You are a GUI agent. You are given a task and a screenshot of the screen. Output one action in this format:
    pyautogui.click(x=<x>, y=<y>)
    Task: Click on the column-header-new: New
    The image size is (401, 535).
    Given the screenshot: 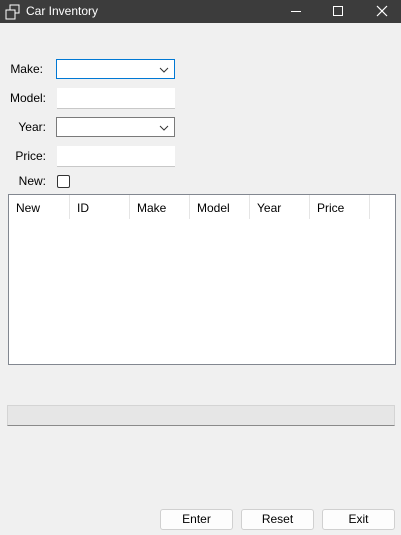 What is the action you would take?
    pyautogui.click(x=39, y=207)
    